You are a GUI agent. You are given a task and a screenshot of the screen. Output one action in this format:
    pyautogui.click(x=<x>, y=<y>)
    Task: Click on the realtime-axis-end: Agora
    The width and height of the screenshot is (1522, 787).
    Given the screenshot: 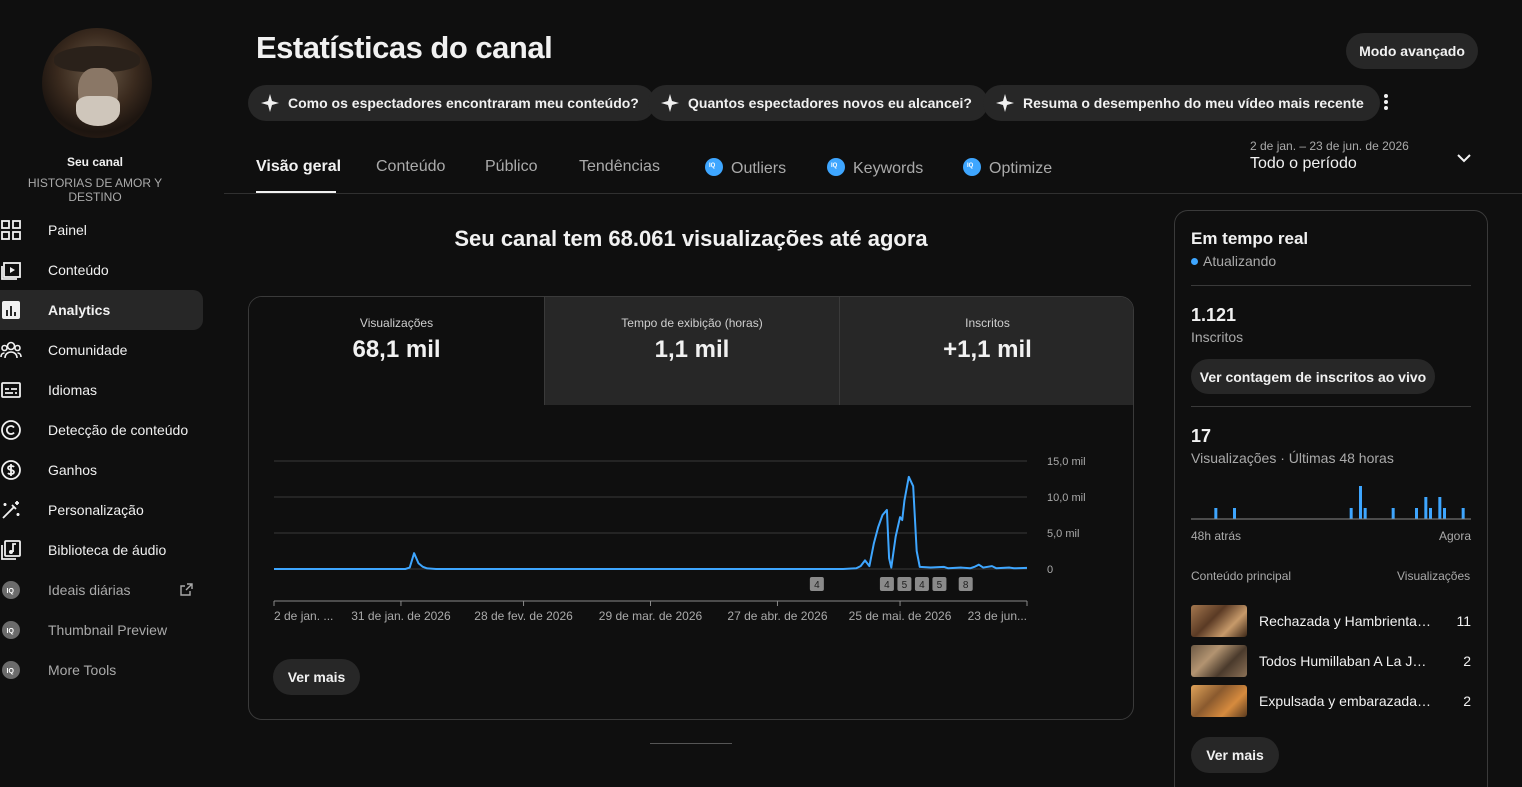 What is the action you would take?
    pyautogui.click(x=1455, y=536)
    